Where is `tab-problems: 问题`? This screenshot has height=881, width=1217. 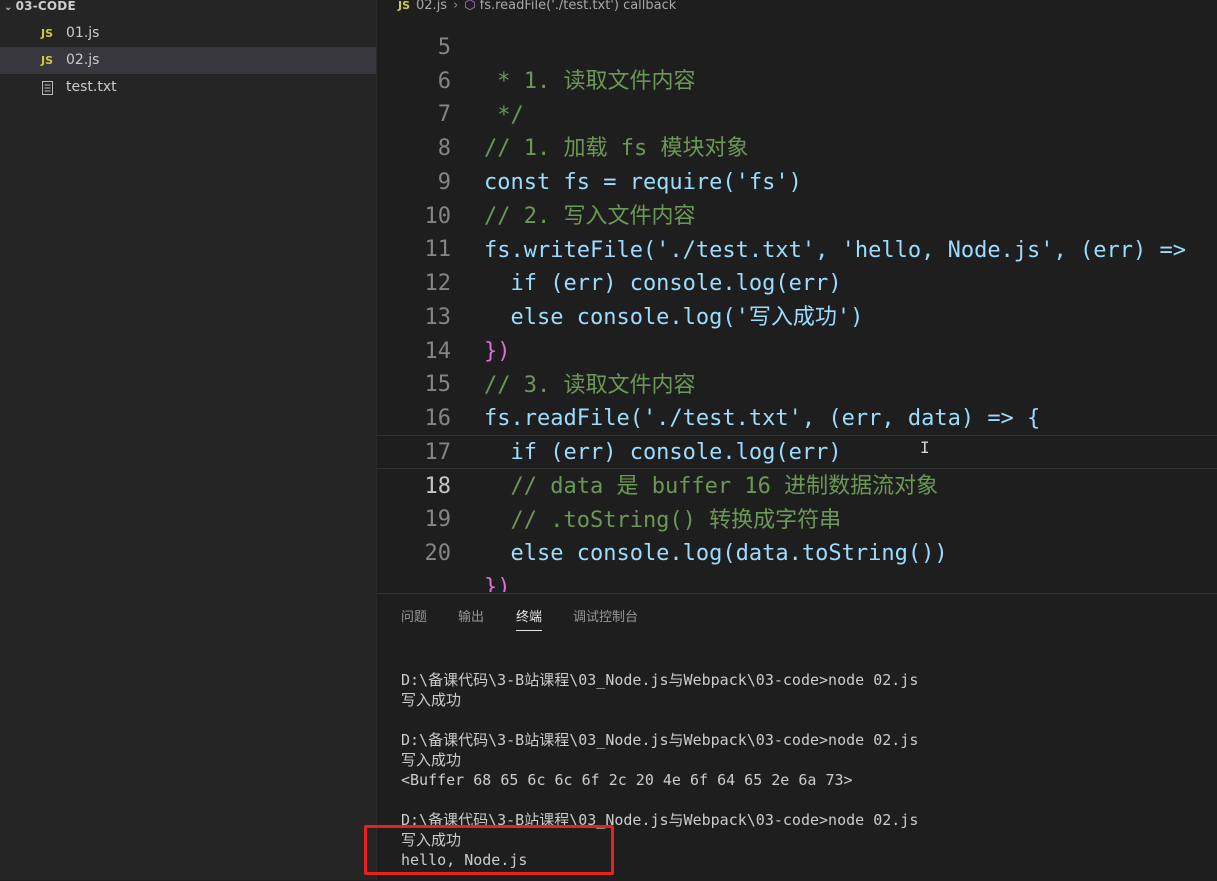 tab-problems: 问题 is located at coordinates (414, 618).